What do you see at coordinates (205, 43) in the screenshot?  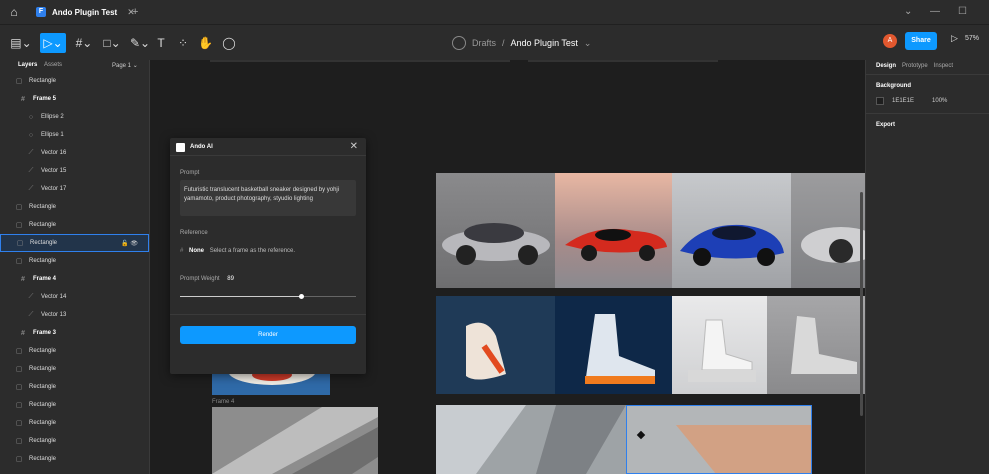 I see `hand-tool-button: ✋` at bounding box center [205, 43].